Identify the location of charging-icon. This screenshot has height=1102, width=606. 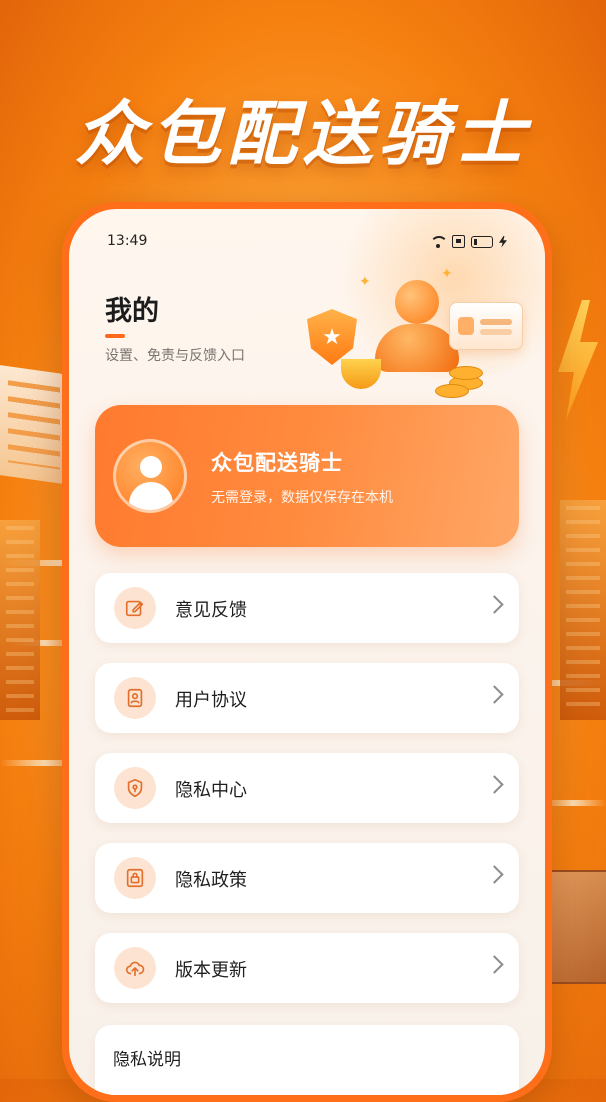
(503, 241).